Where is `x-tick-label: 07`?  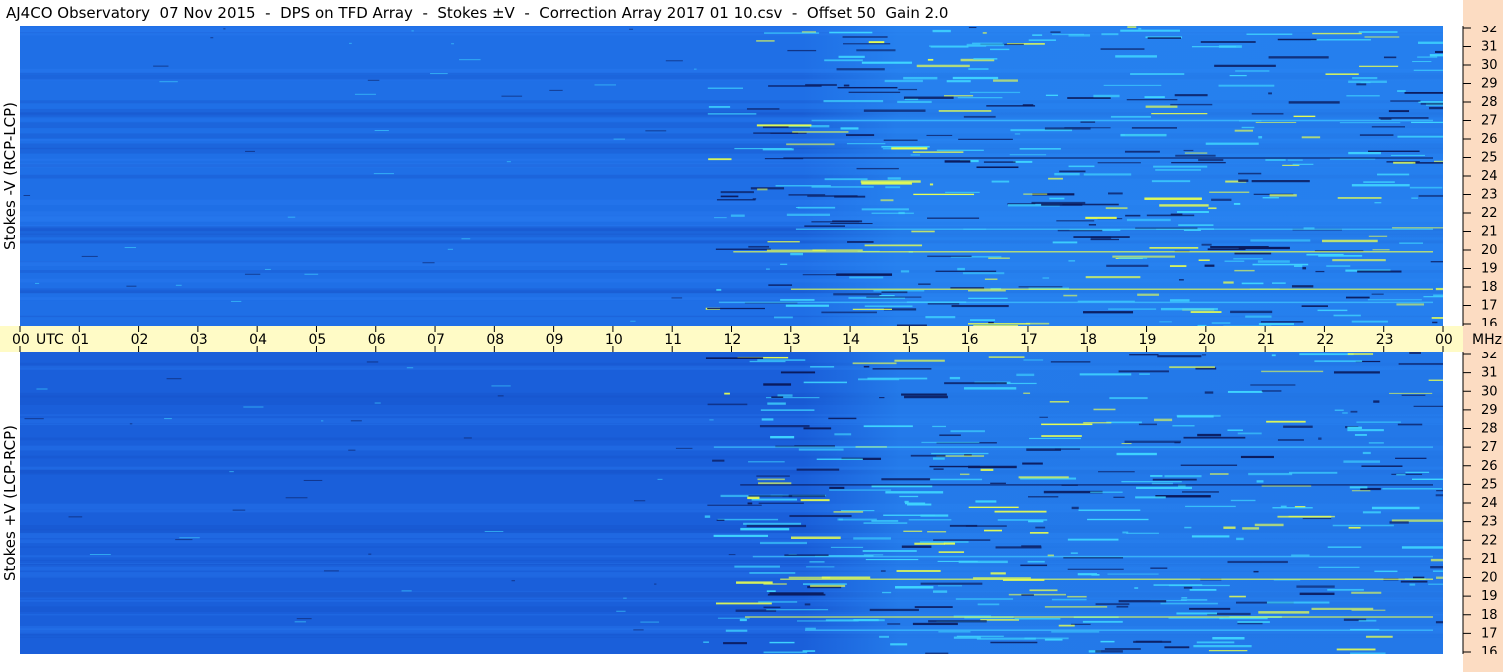 x-tick-label: 07 is located at coordinates (436, 340).